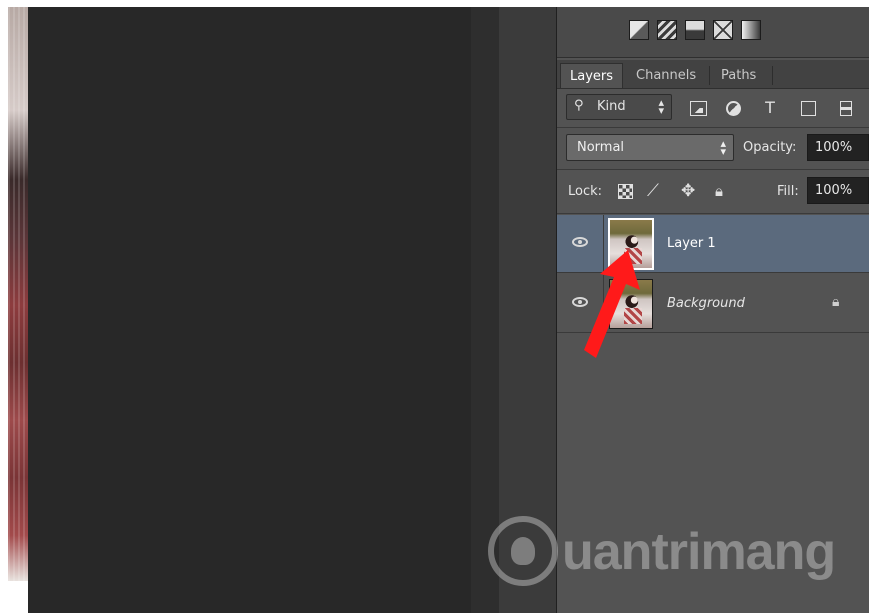 Image resolution: width=869 pixels, height=613 pixels. Describe the element at coordinates (836, 302) in the screenshot. I see `layer-lock-icon: 🔒︎` at that location.